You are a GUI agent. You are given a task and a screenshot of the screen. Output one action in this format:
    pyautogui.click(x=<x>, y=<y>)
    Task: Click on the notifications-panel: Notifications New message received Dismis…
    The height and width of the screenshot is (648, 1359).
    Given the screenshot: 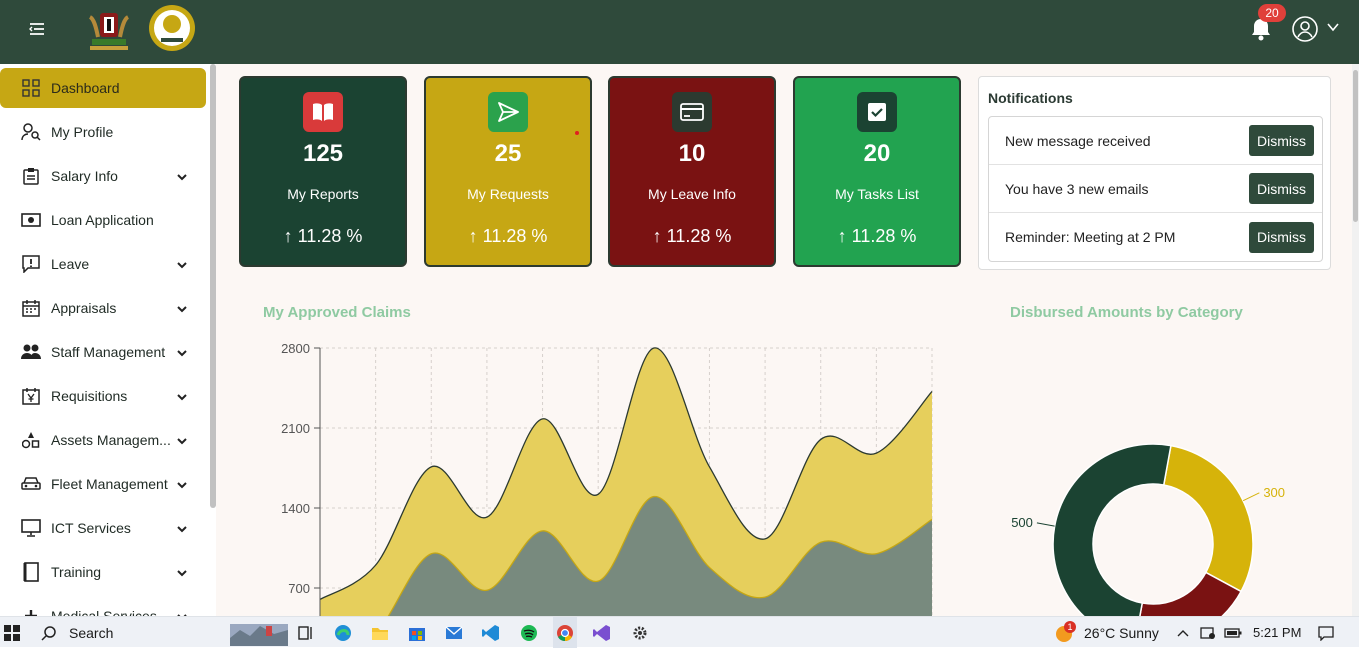 What is the action you would take?
    pyautogui.click(x=1154, y=173)
    